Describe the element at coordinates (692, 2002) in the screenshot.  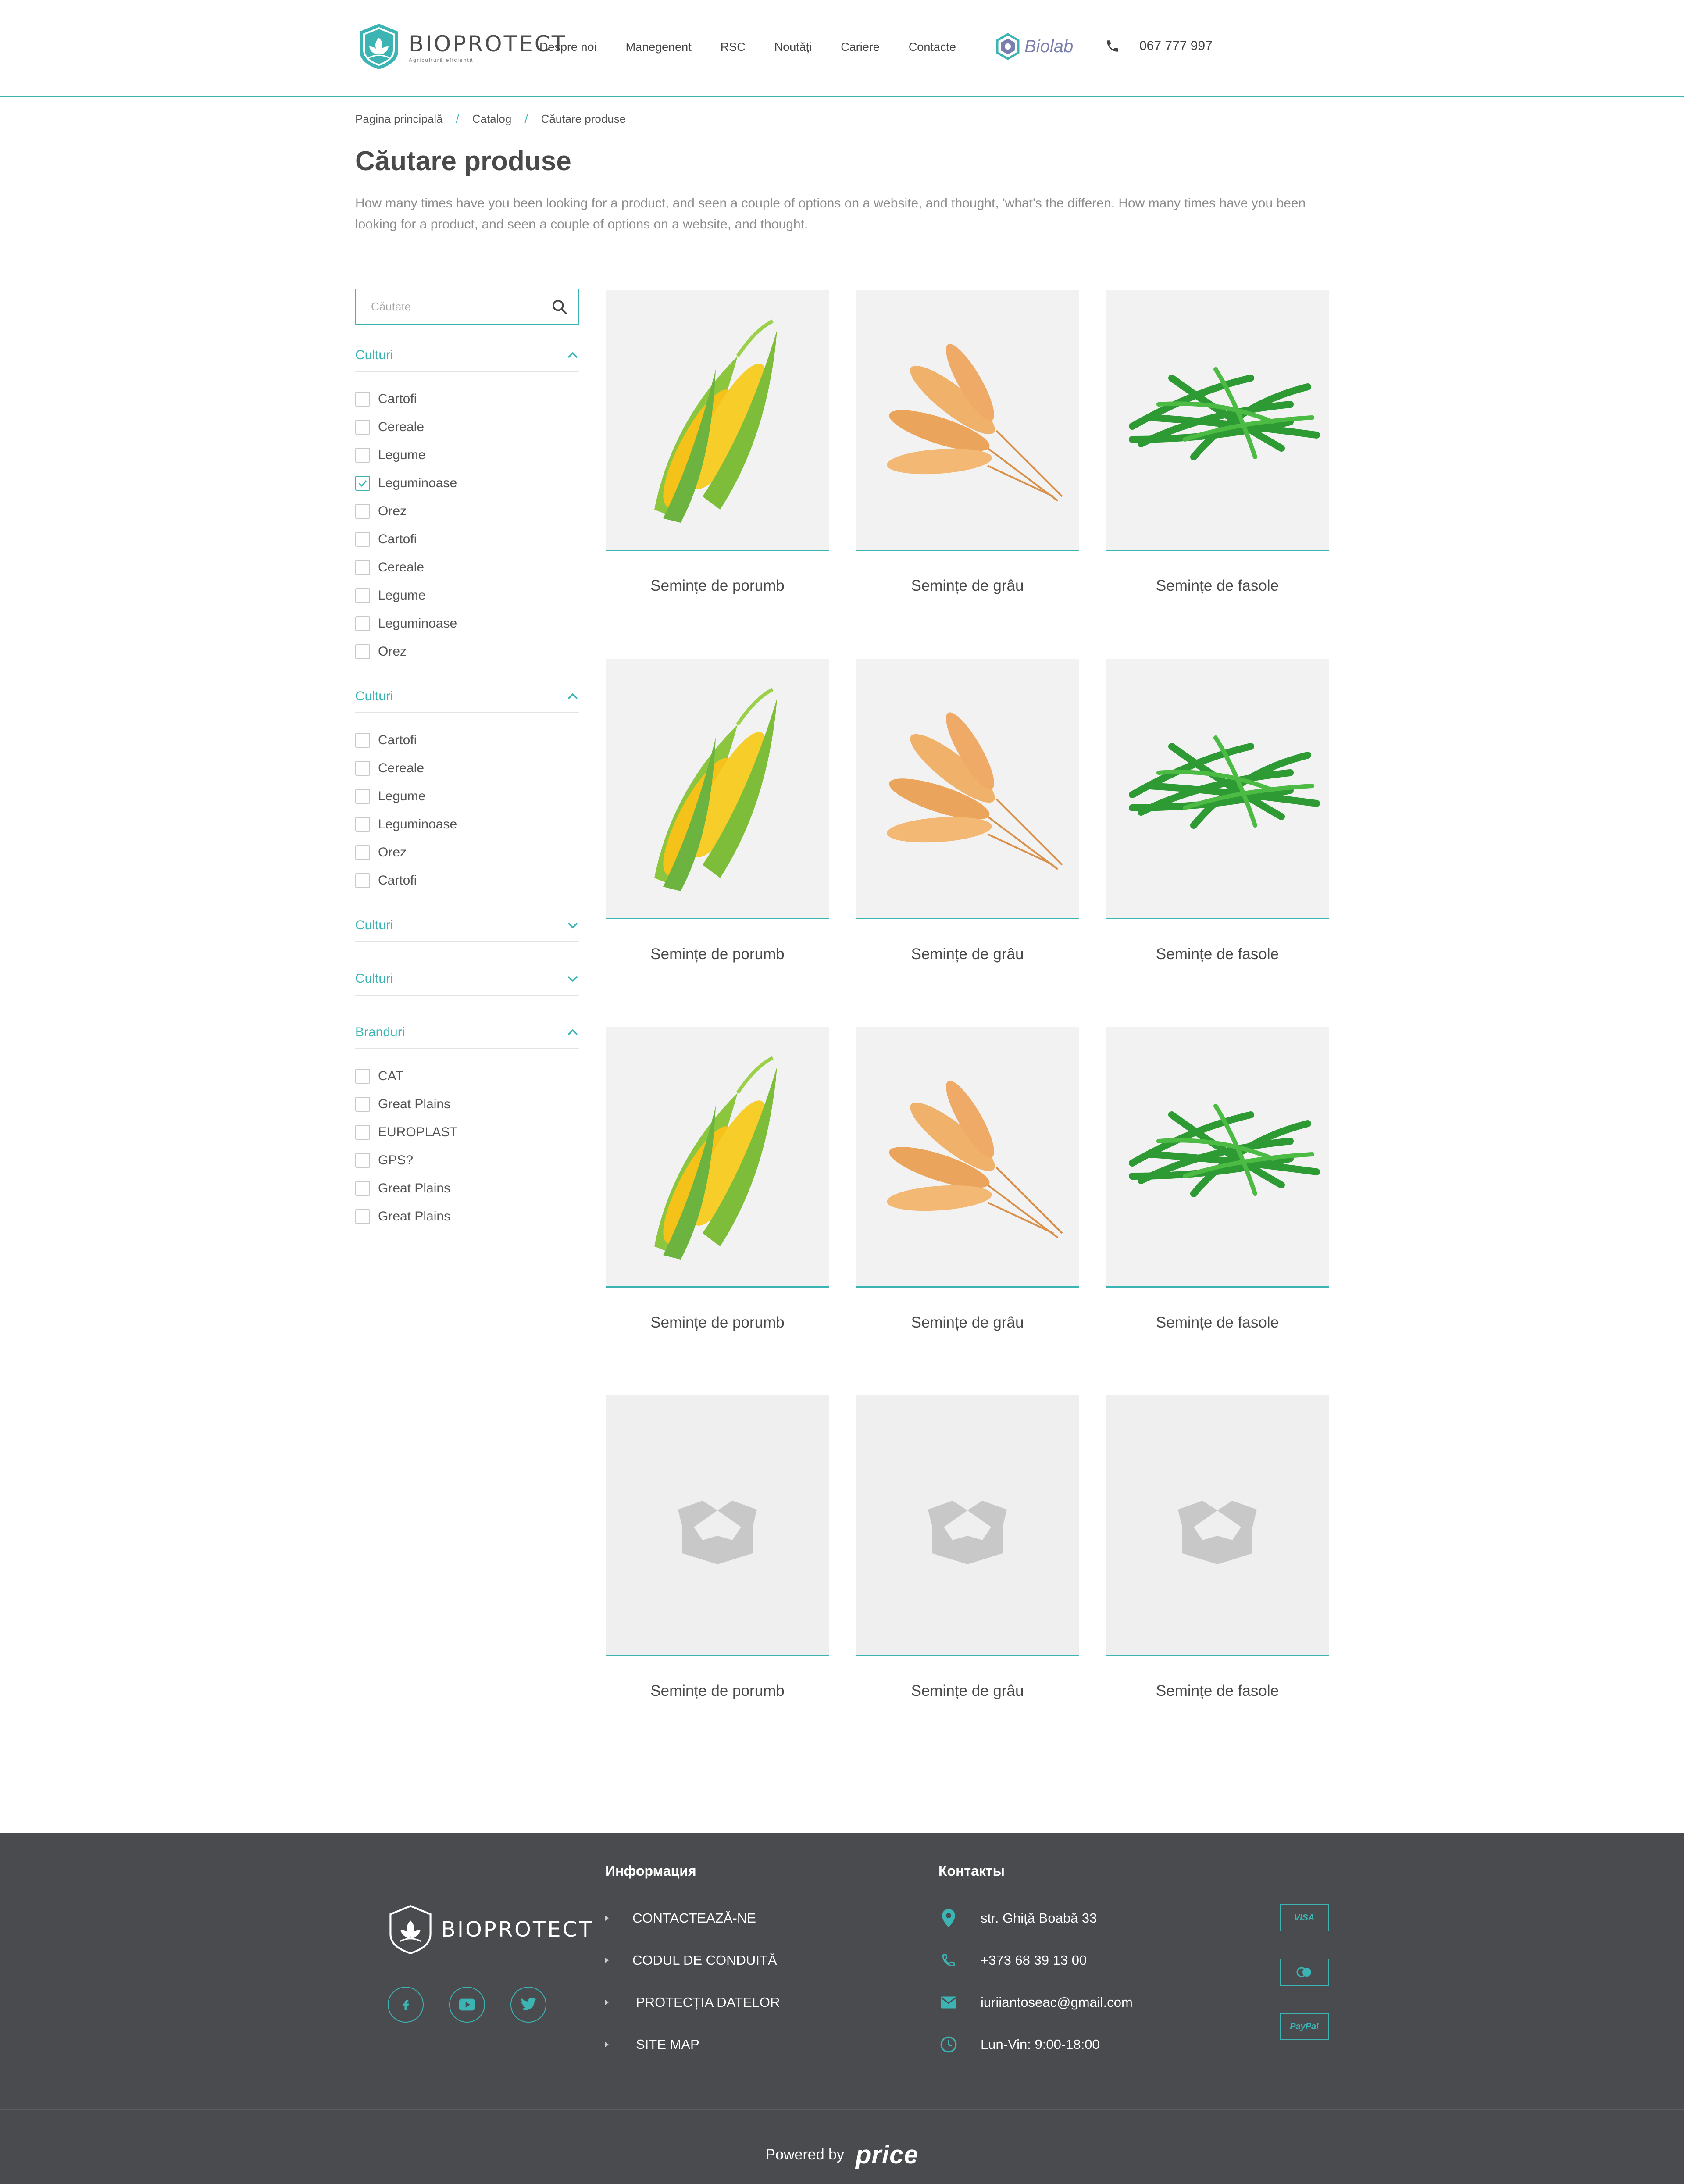
I see `footer-link-privacy: PROTECȚIA DATELOR` at that location.